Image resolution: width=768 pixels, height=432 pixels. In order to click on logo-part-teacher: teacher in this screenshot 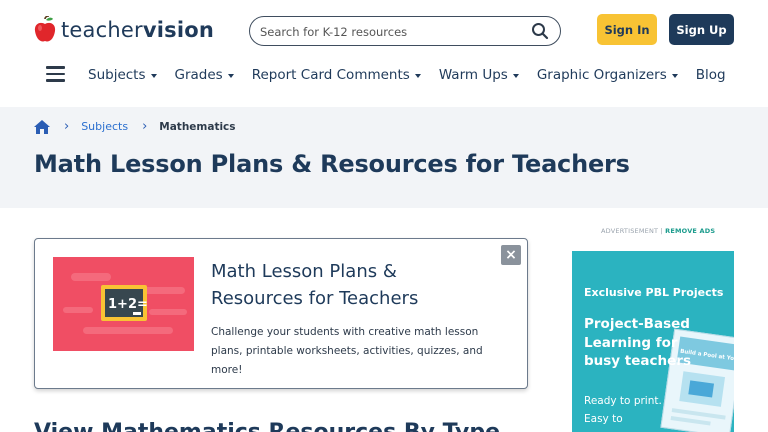, I will do `click(102, 30)`.